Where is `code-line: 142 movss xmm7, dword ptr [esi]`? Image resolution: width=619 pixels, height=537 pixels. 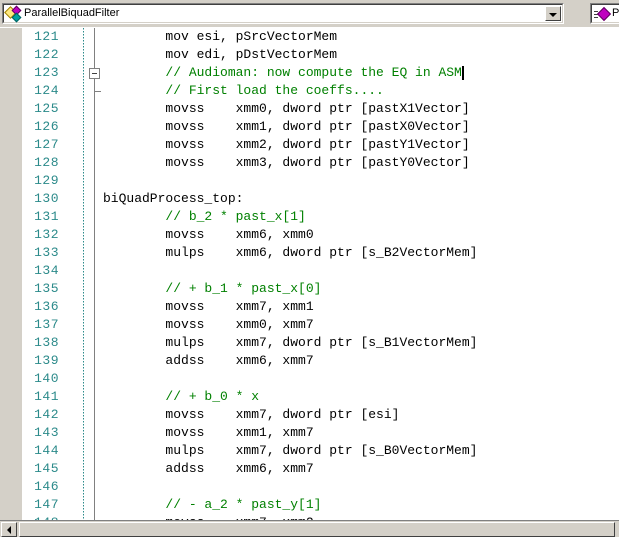 code-line: 142 movss xmm7, dword ptr [esi] is located at coordinates (321, 415).